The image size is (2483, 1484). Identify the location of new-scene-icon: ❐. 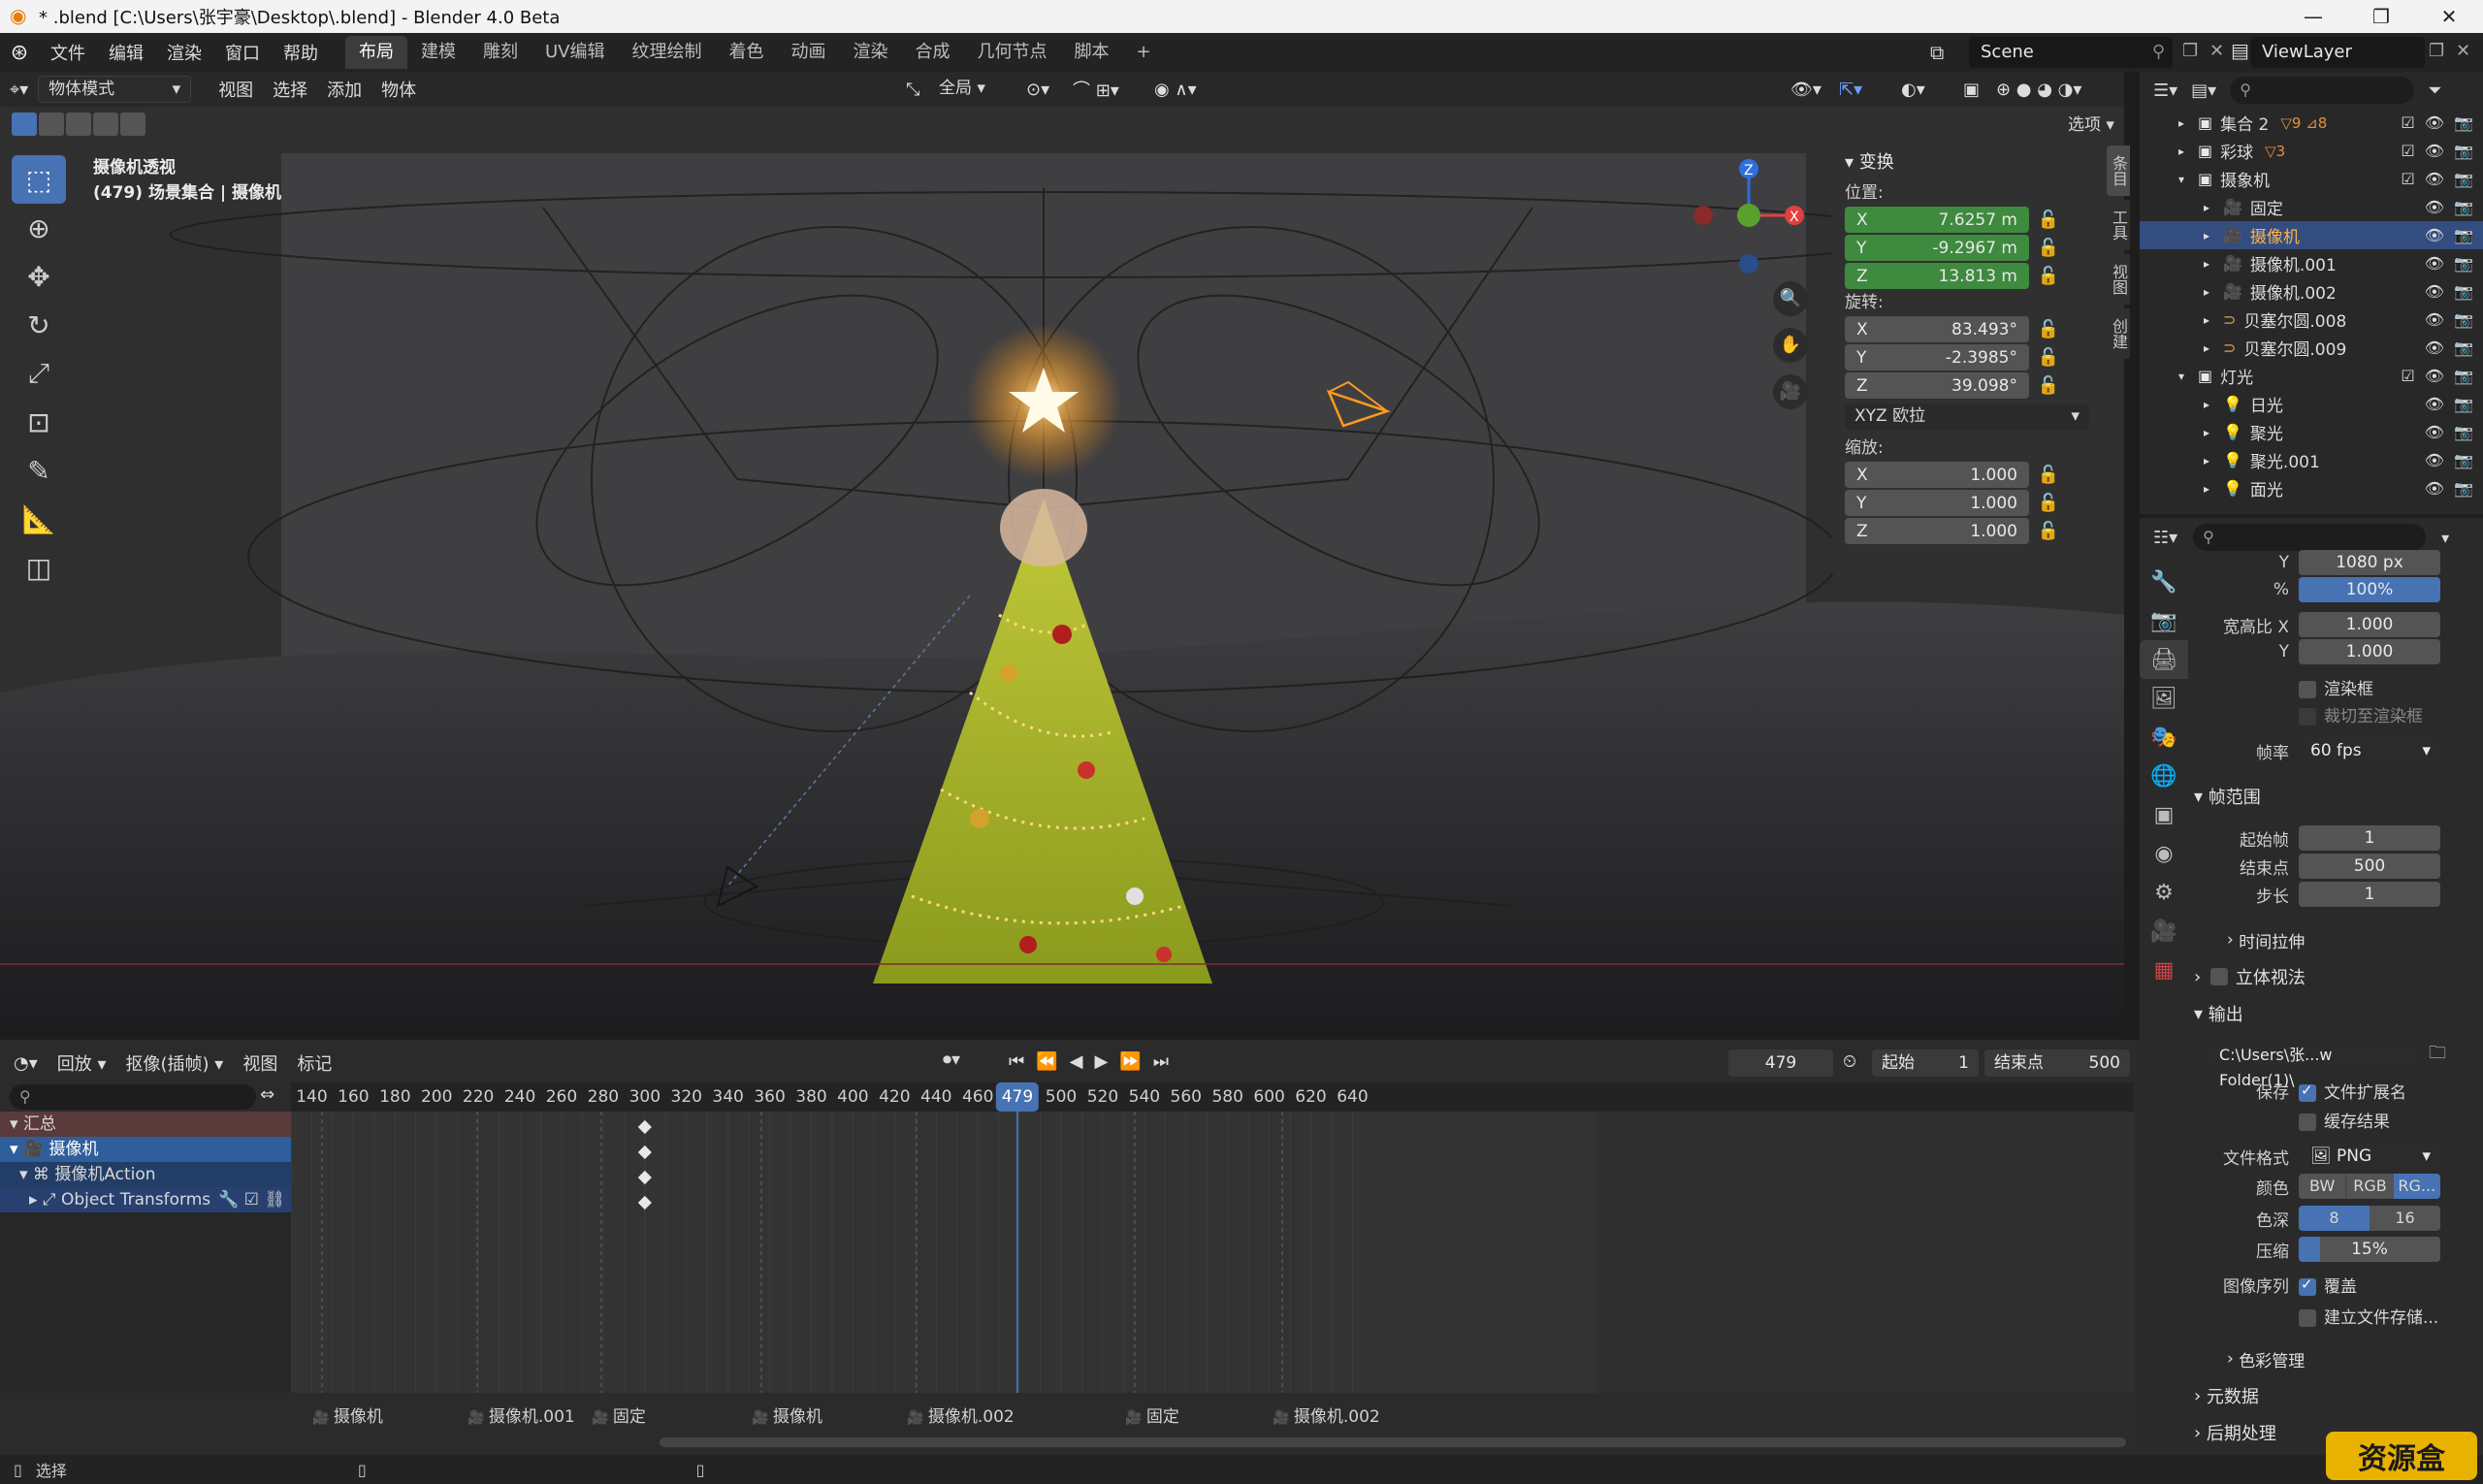
(2190, 51).